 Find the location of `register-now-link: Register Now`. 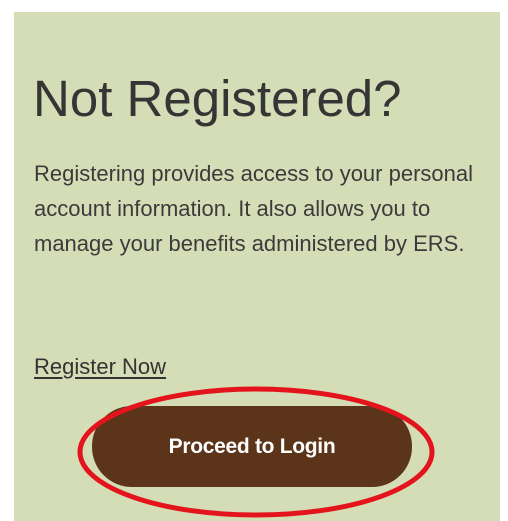

register-now-link: Register Now is located at coordinates (100, 367).